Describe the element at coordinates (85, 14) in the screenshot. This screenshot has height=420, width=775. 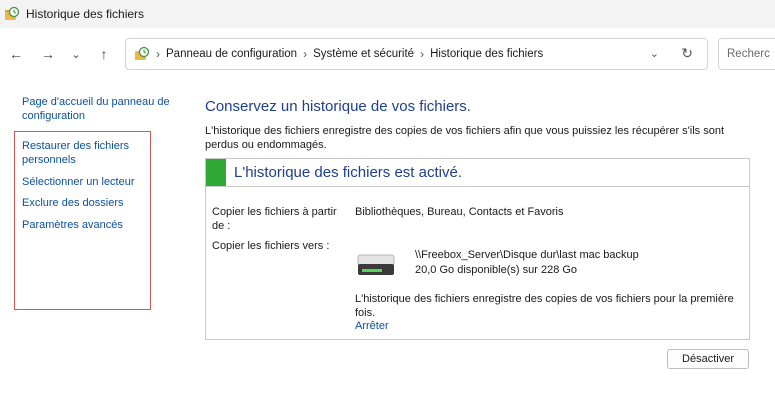
I see `window-title: Historique des fichiers` at that location.